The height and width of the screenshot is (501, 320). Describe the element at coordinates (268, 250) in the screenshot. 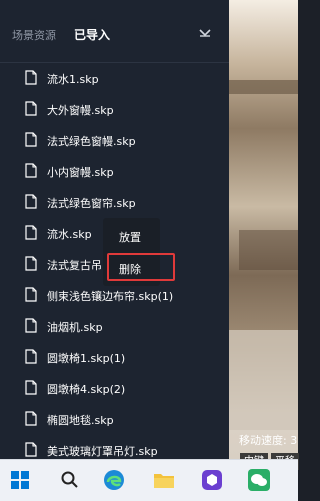

I see `viewport-wall-detail` at that location.